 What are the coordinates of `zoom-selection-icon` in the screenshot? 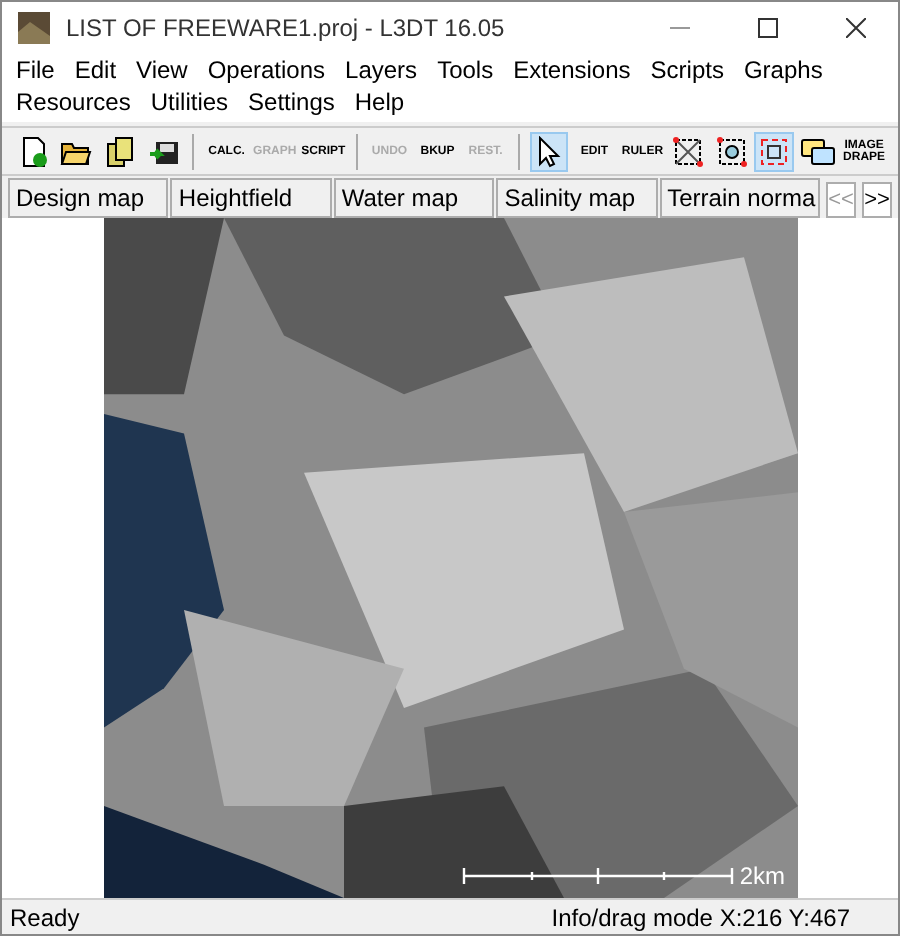 It's located at (731, 151).